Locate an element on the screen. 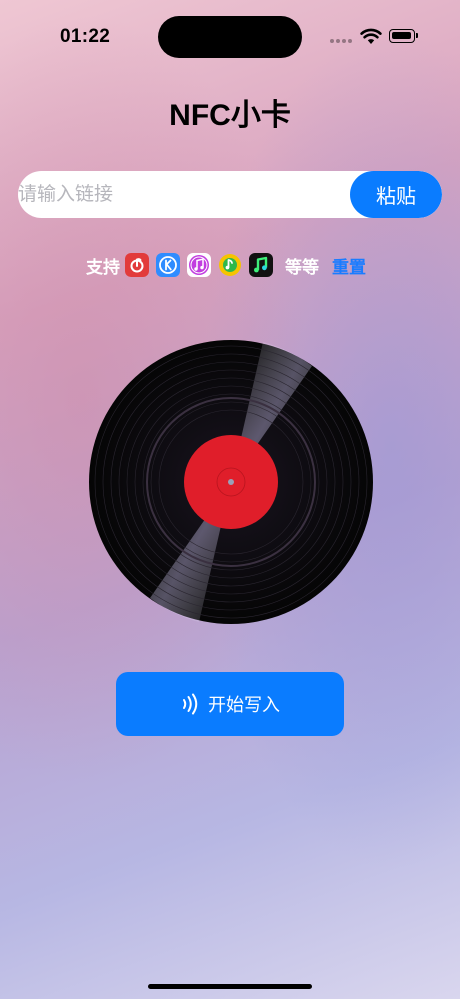 The image size is (460, 999). etc-label: 等等 is located at coordinates (302, 267).